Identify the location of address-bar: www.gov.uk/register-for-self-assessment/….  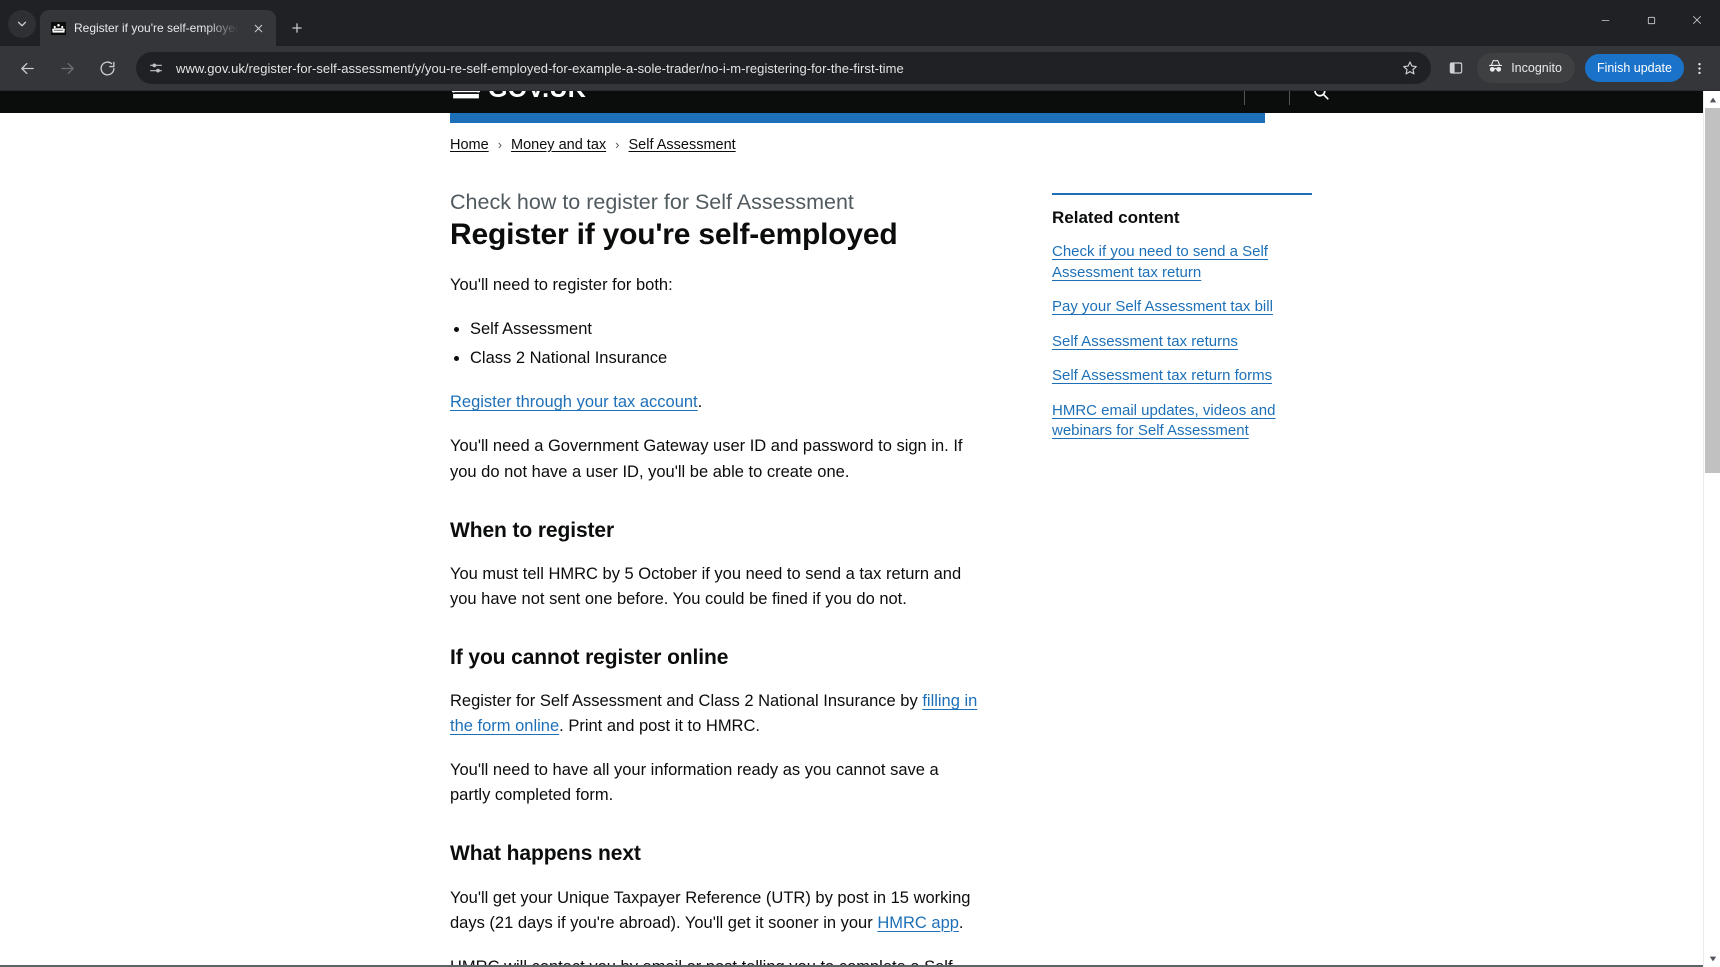
(784, 68).